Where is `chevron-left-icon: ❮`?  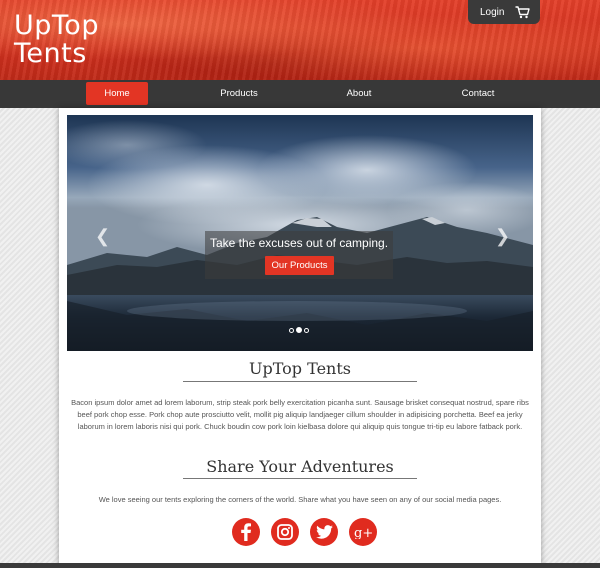 chevron-left-icon: ❮ is located at coordinates (102, 236).